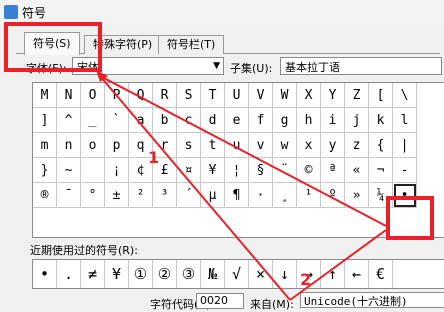 The width and height of the screenshot is (444, 312). I want to click on annotation-number-1: 1, so click(154, 157).